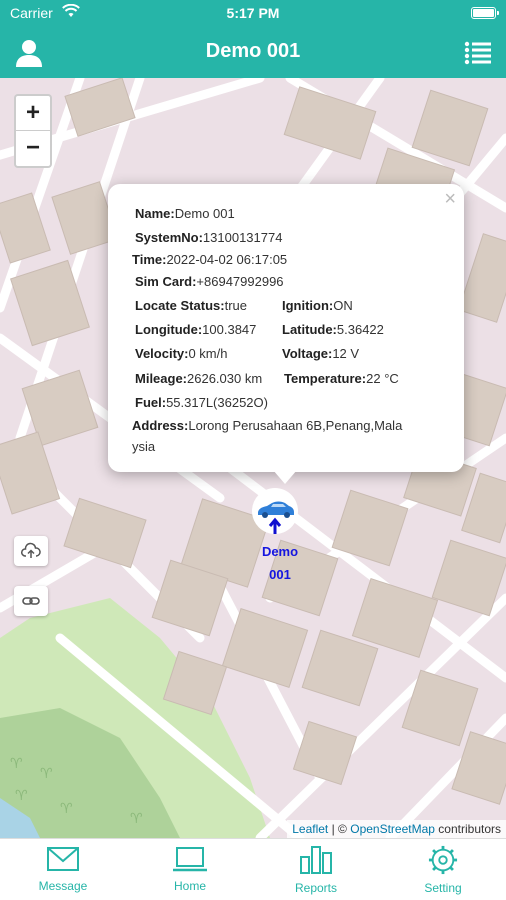 Image resolution: width=506 pixels, height=900 pixels. What do you see at coordinates (209, 281) in the screenshot?
I see `info-sim-card: Sim Card:+86947992996` at bounding box center [209, 281].